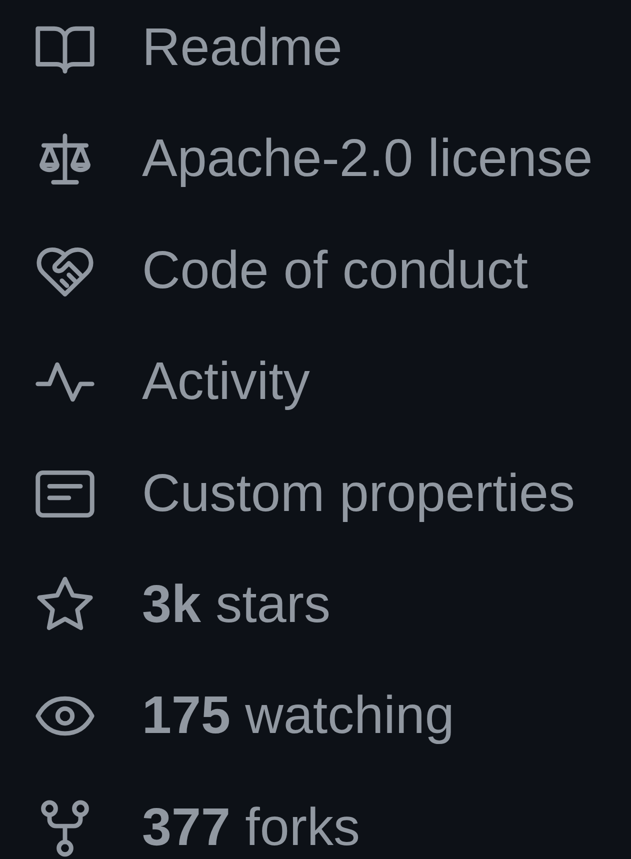 The height and width of the screenshot is (859, 631). Describe the element at coordinates (359, 494) in the screenshot. I see `custom-properties-link: Custom properties` at that location.